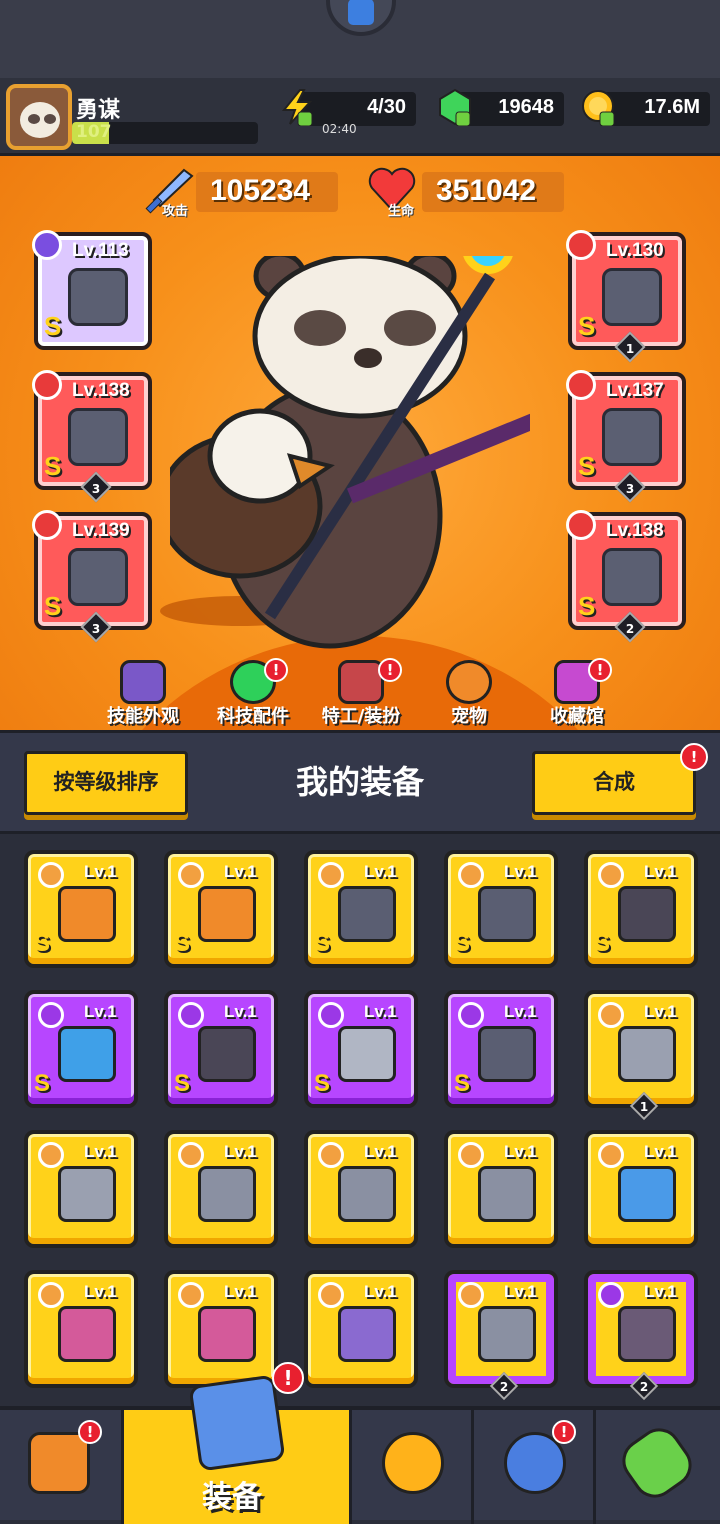 The image size is (720, 1524). I want to click on tab-tech-parts: 科技配件 !, so click(253, 685).